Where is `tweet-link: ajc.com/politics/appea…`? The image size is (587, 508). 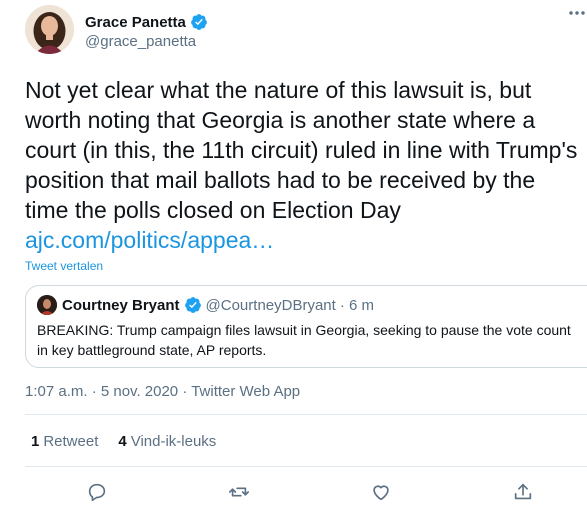
tweet-link: ajc.com/politics/appea… is located at coordinates (149, 240).